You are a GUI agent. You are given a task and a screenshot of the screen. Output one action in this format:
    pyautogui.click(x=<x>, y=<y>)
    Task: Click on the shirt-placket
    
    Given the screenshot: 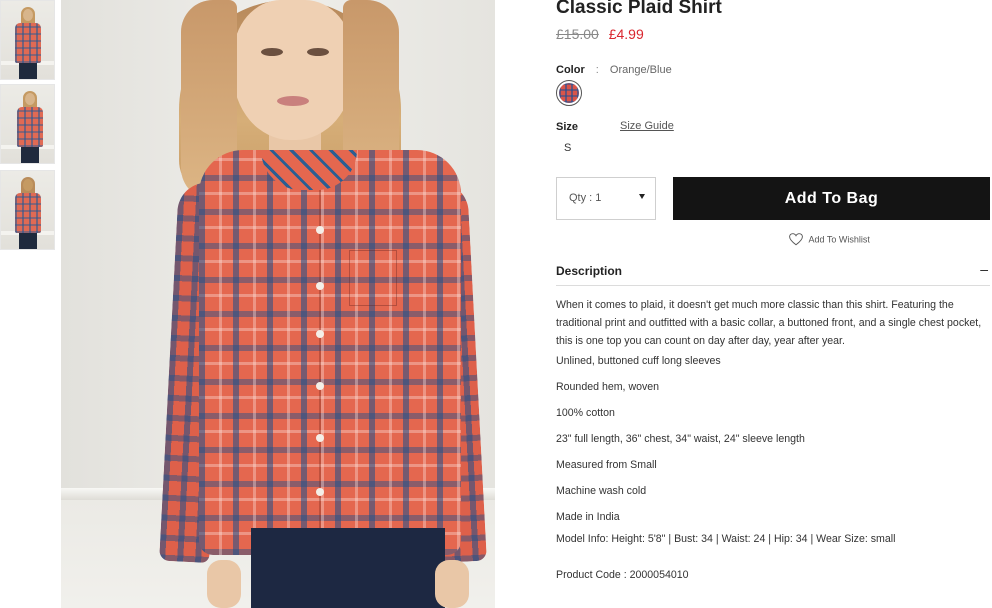 What is the action you would take?
    pyautogui.click(x=320, y=360)
    